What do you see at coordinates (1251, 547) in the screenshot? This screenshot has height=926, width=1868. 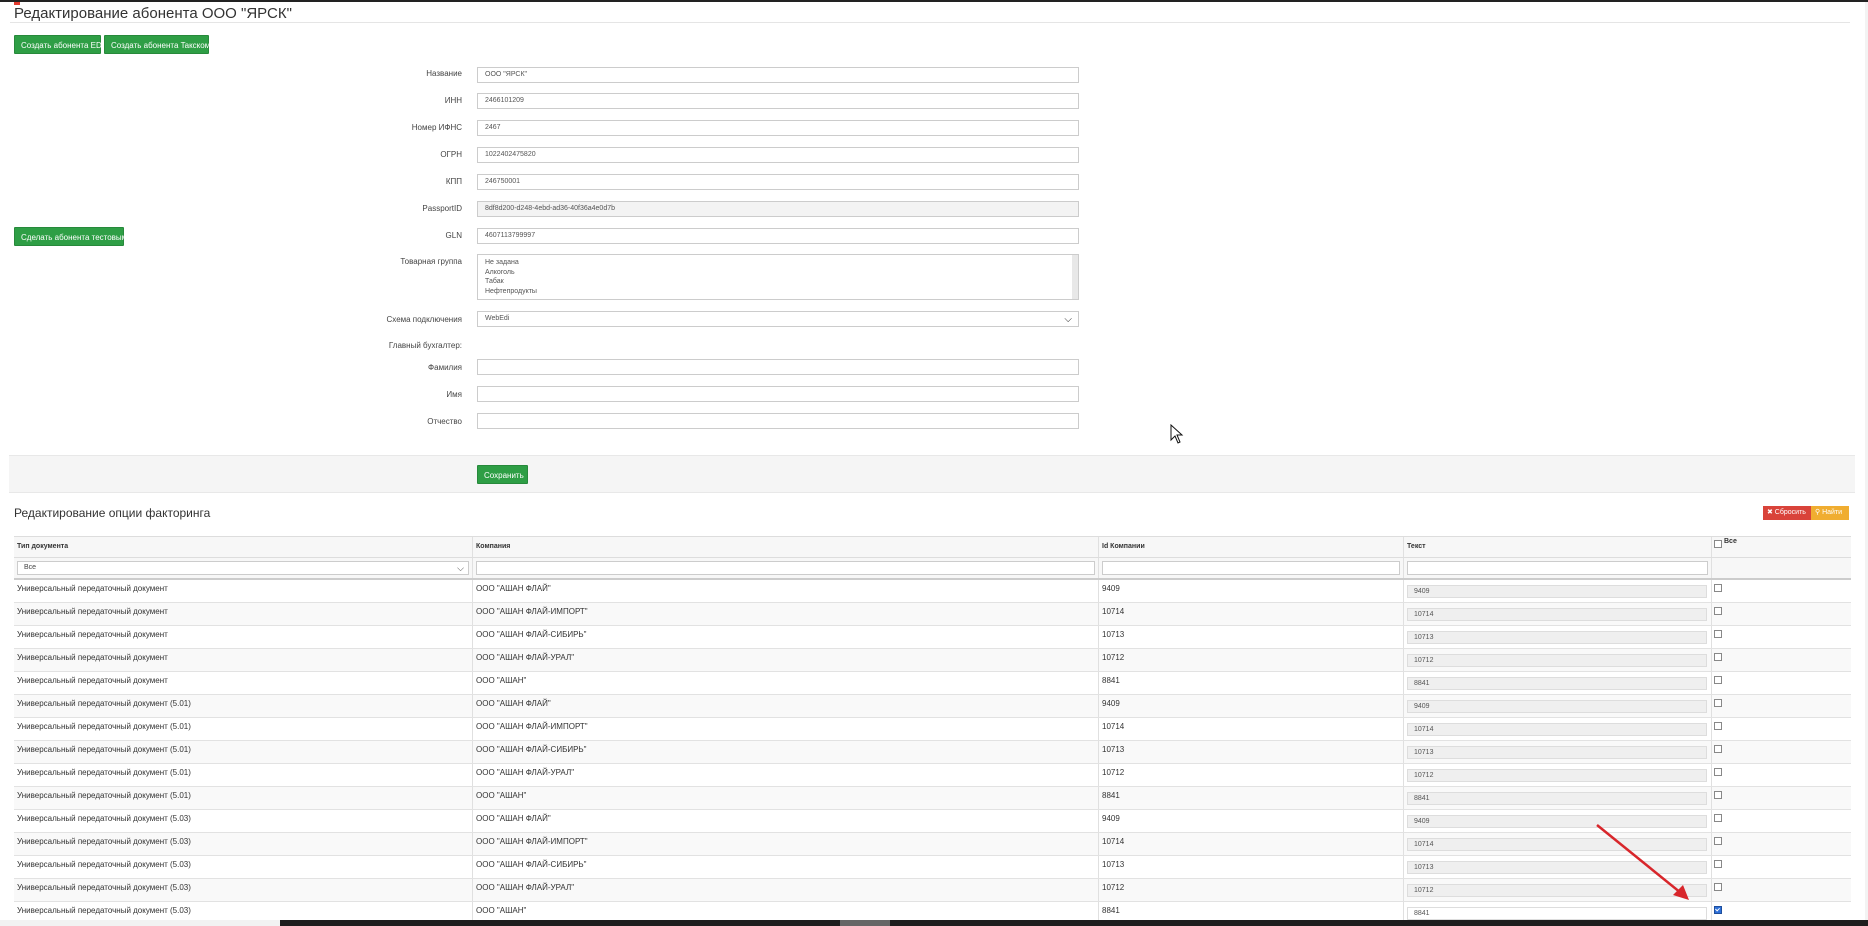 I see `col-company-id: Id Компании` at bounding box center [1251, 547].